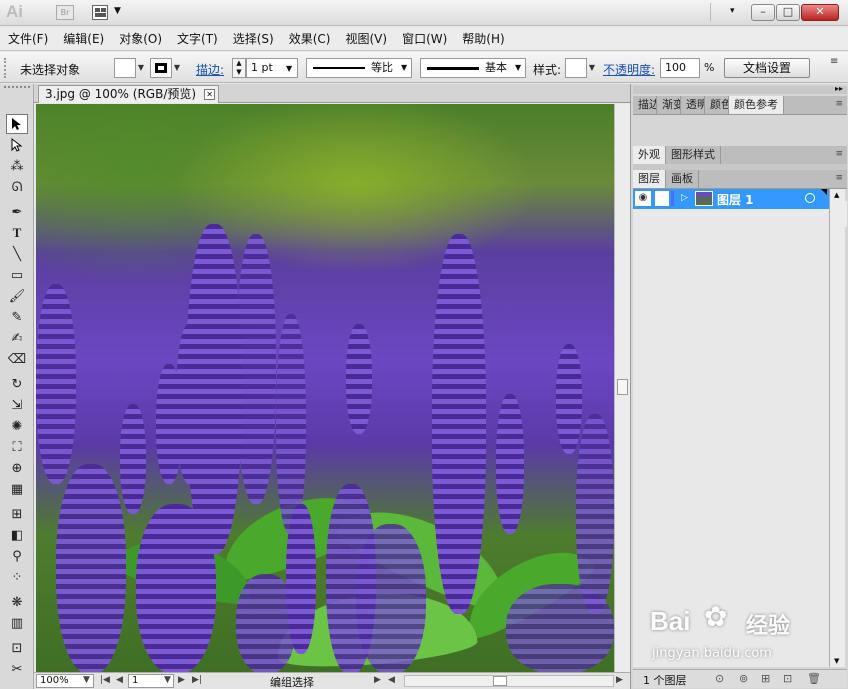 This screenshot has width=848, height=689. Describe the element at coordinates (693, 105) in the screenshot. I see `tab-transparency: 透明` at that location.